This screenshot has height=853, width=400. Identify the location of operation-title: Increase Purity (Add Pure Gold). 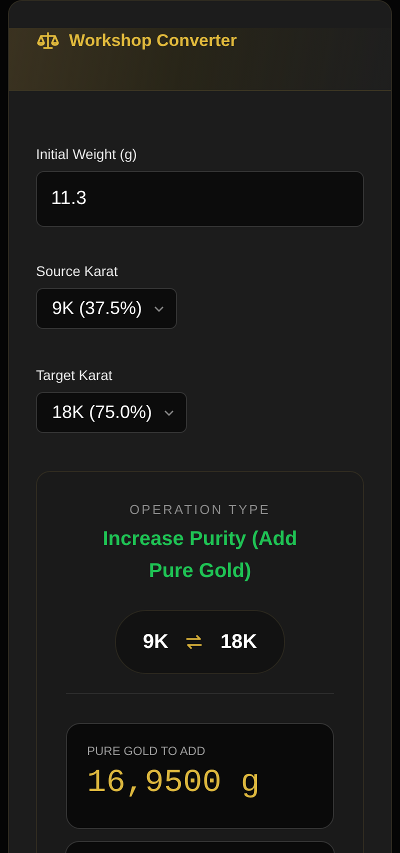
(200, 555).